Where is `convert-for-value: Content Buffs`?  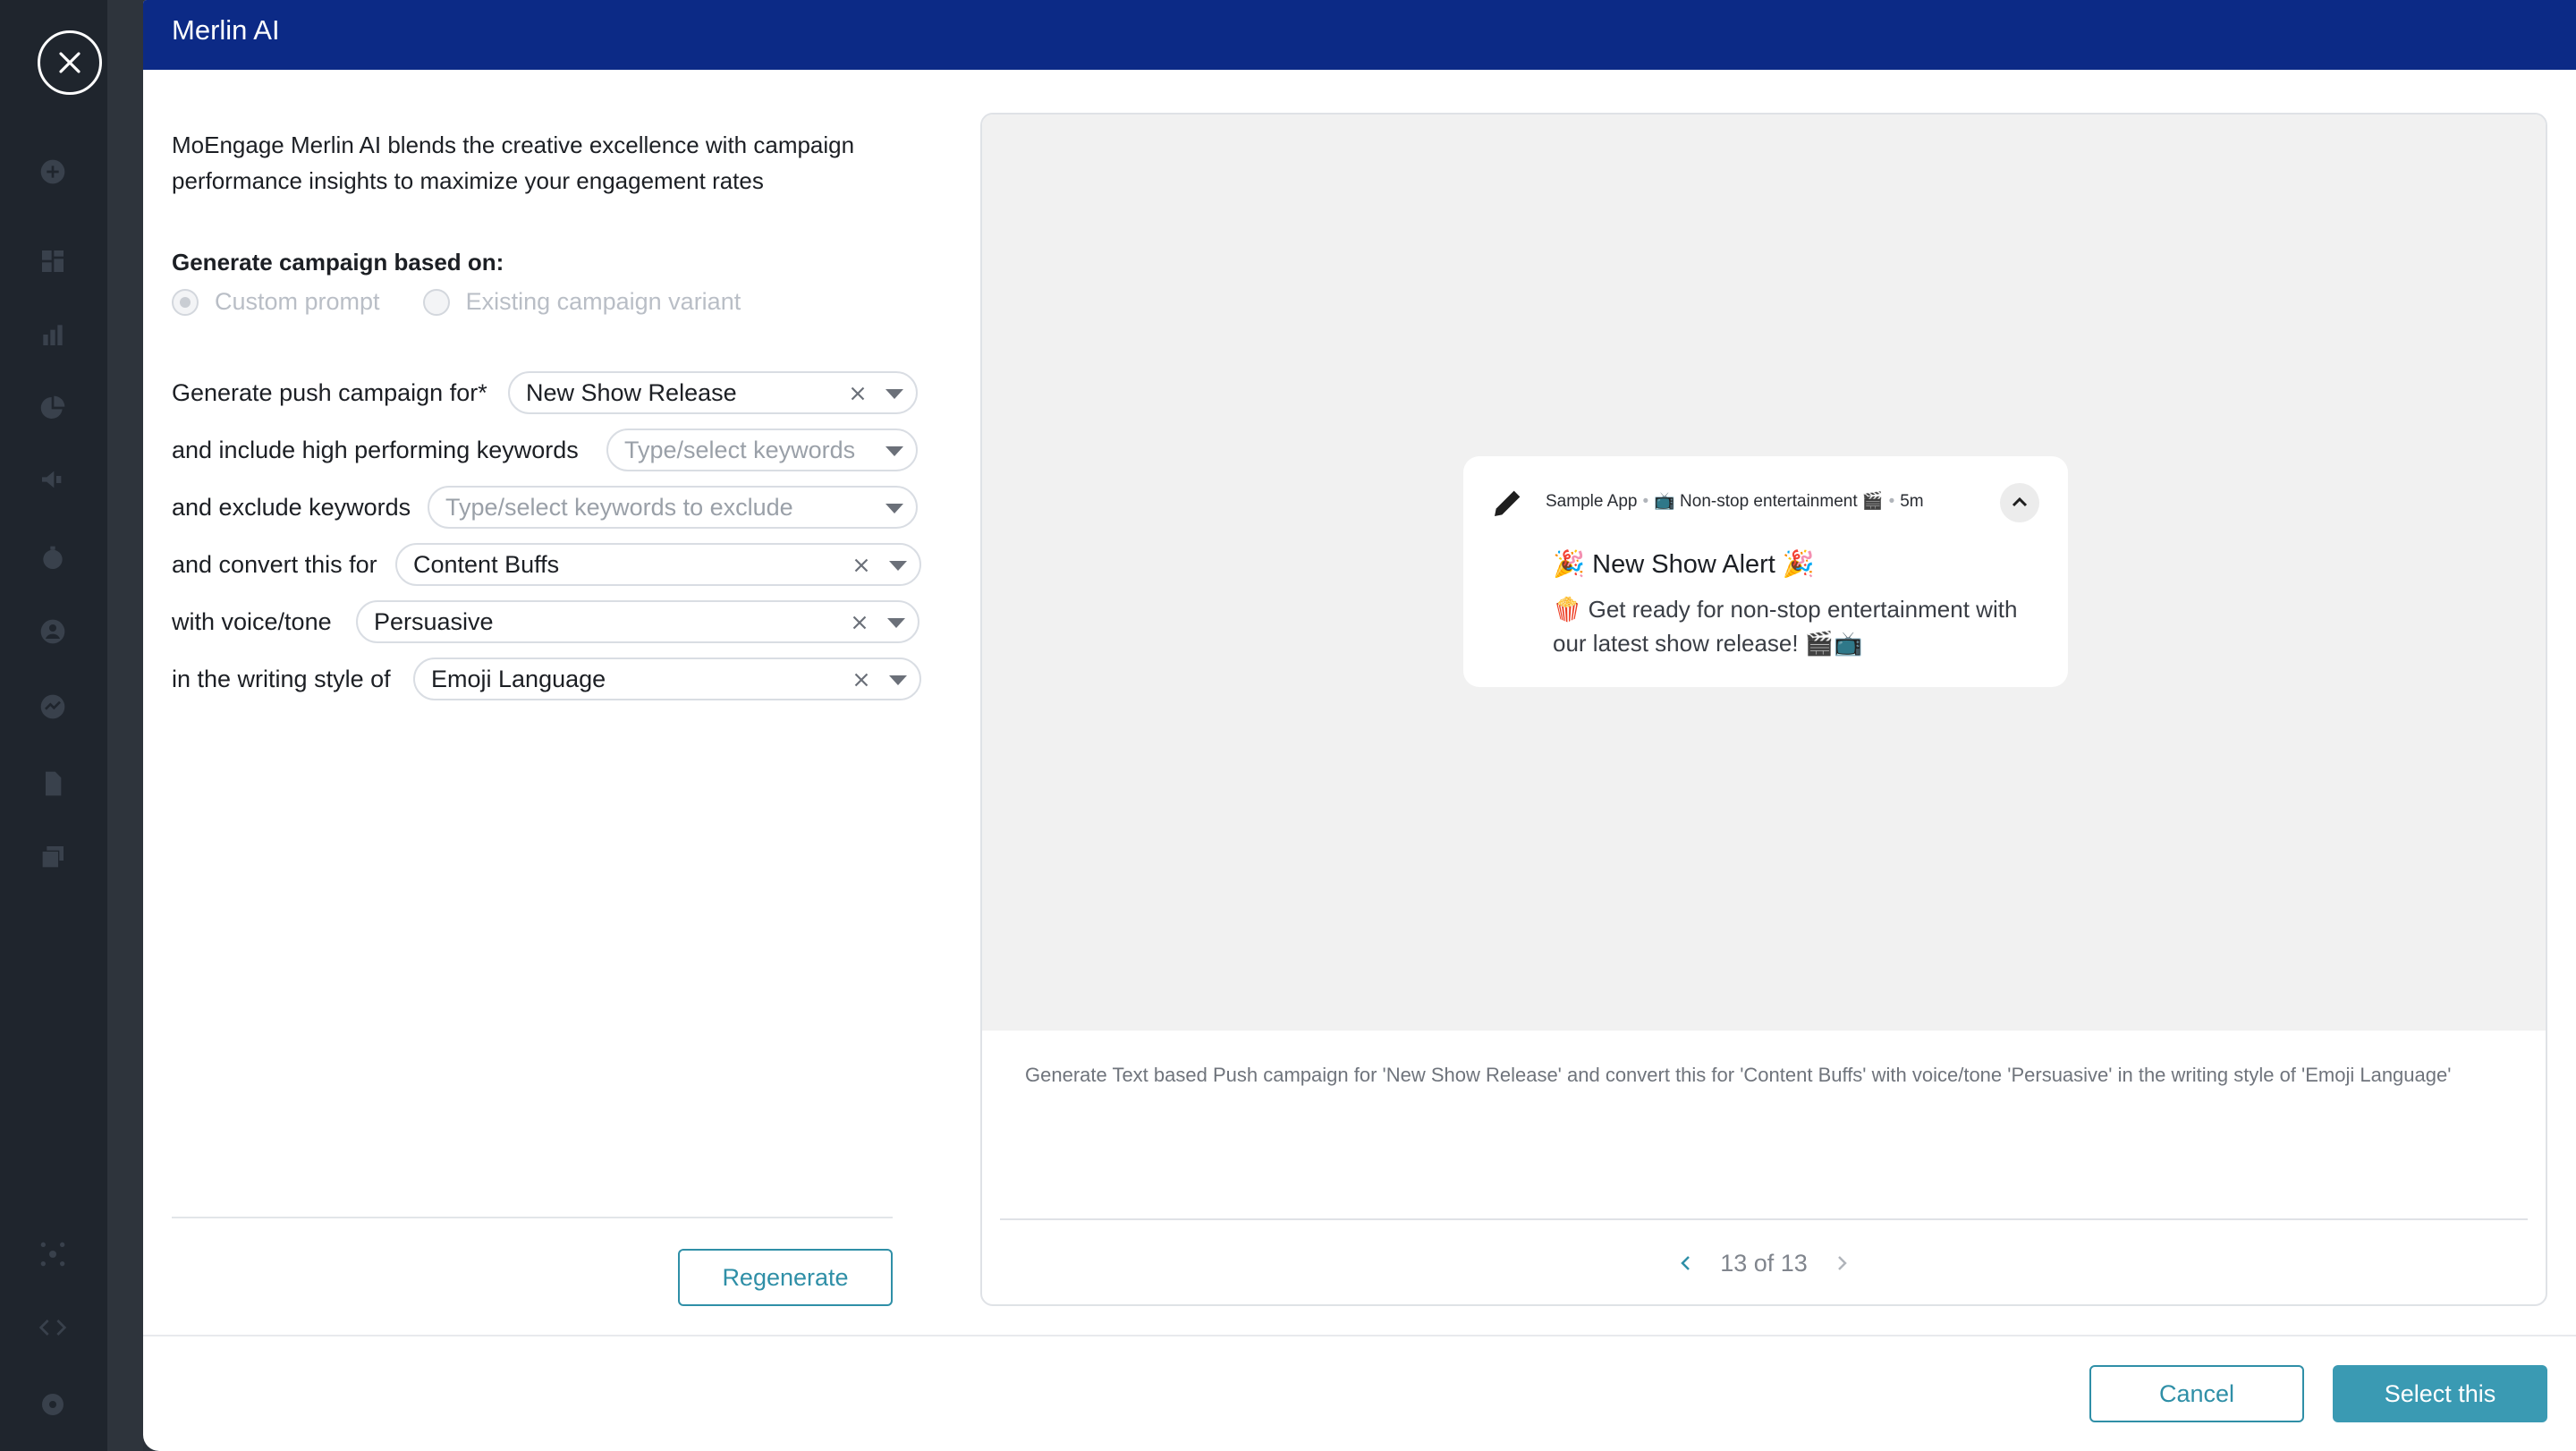
convert-for-value: Content Buffs is located at coordinates (486, 564).